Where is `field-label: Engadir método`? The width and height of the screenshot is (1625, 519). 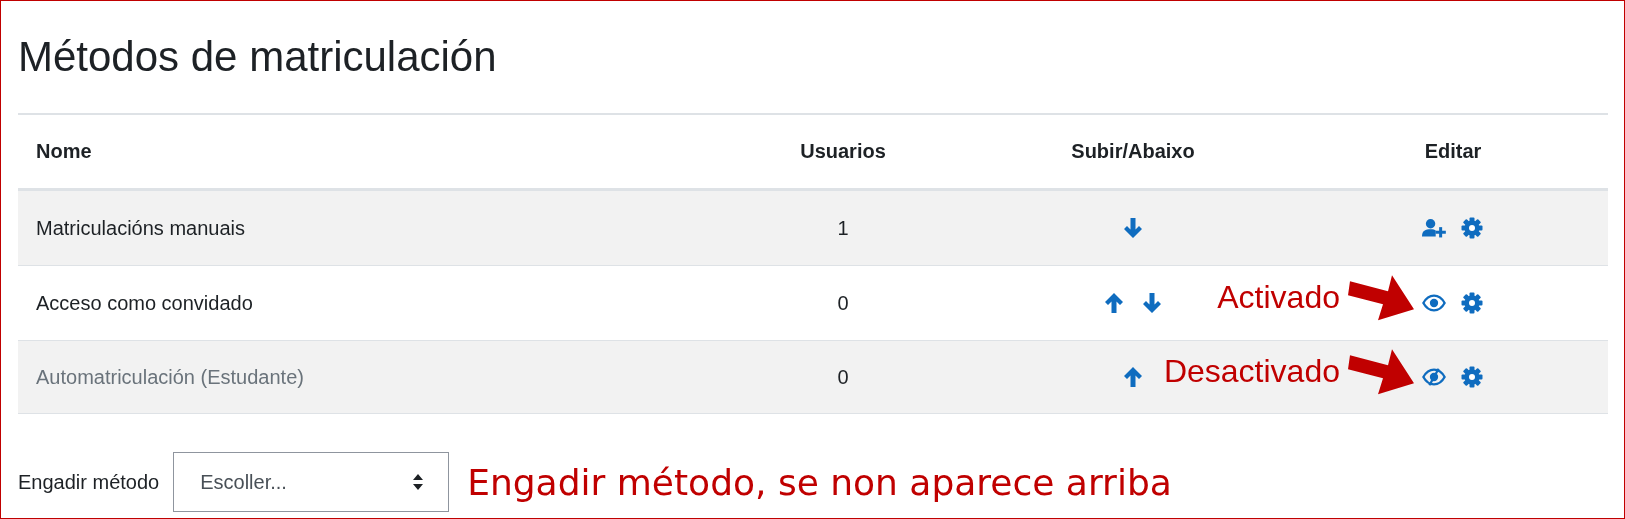 field-label: Engadir método is located at coordinates (89, 482).